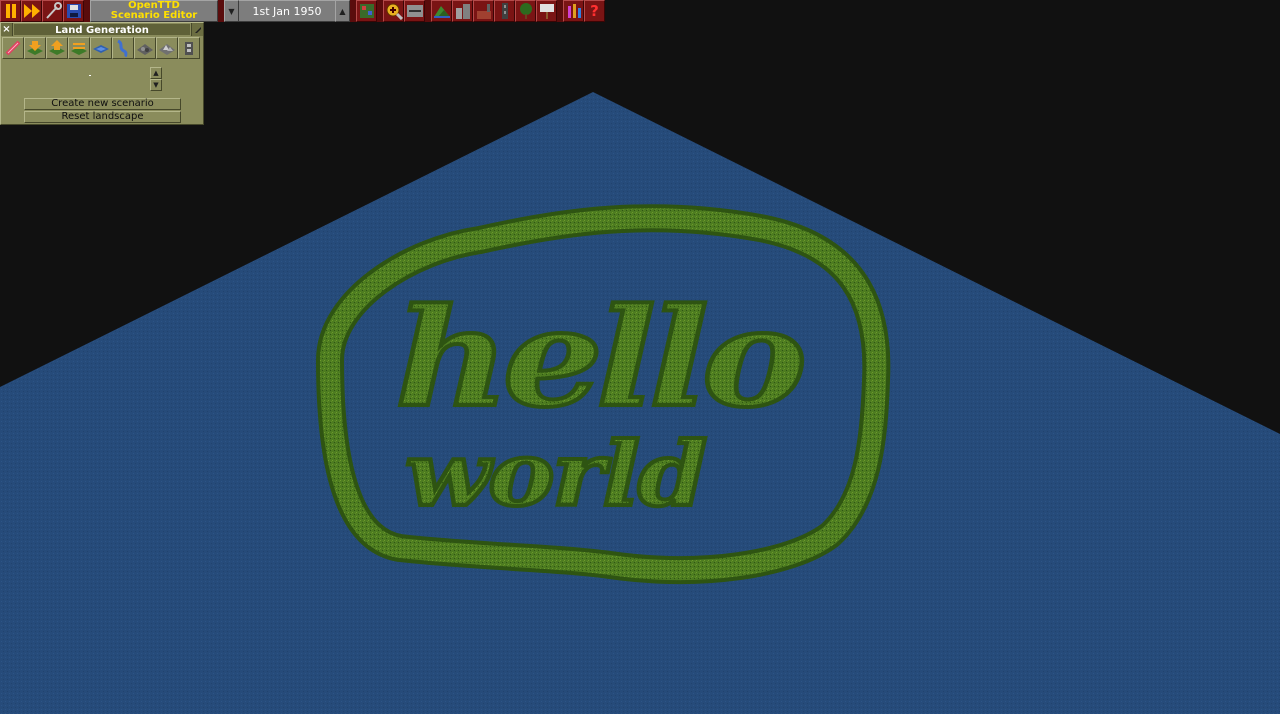 The height and width of the screenshot is (714, 1280). What do you see at coordinates (598, 357) in the screenshot?
I see `terrain-text-hello: hello` at bounding box center [598, 357].